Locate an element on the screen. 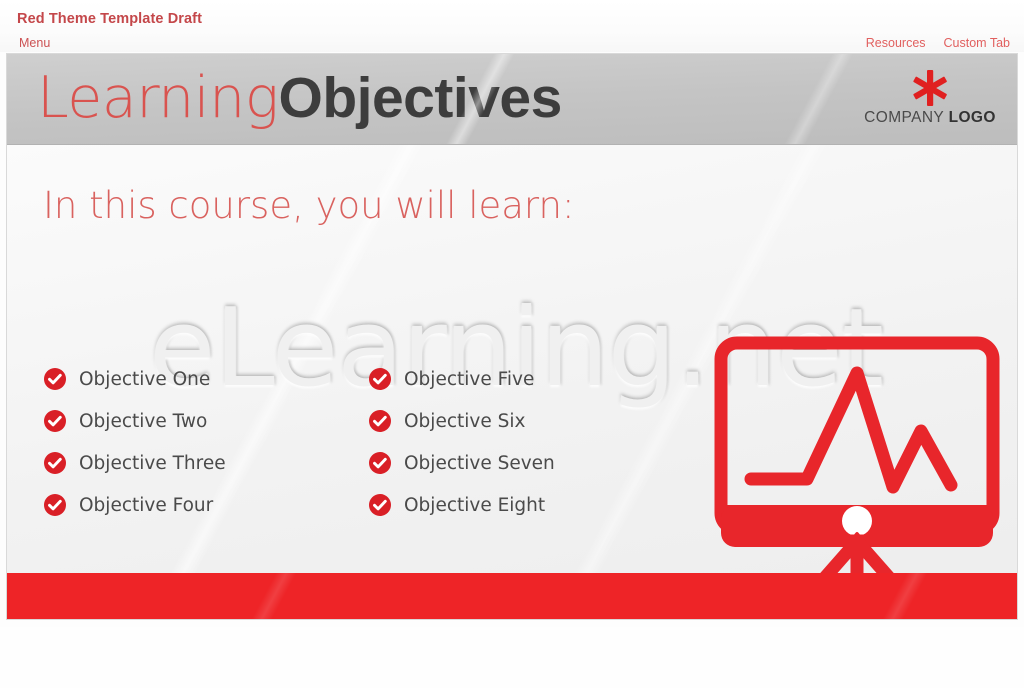 The image size is (1024, 688). objective-label: Objective Seven is located at coordinates (479, 463).